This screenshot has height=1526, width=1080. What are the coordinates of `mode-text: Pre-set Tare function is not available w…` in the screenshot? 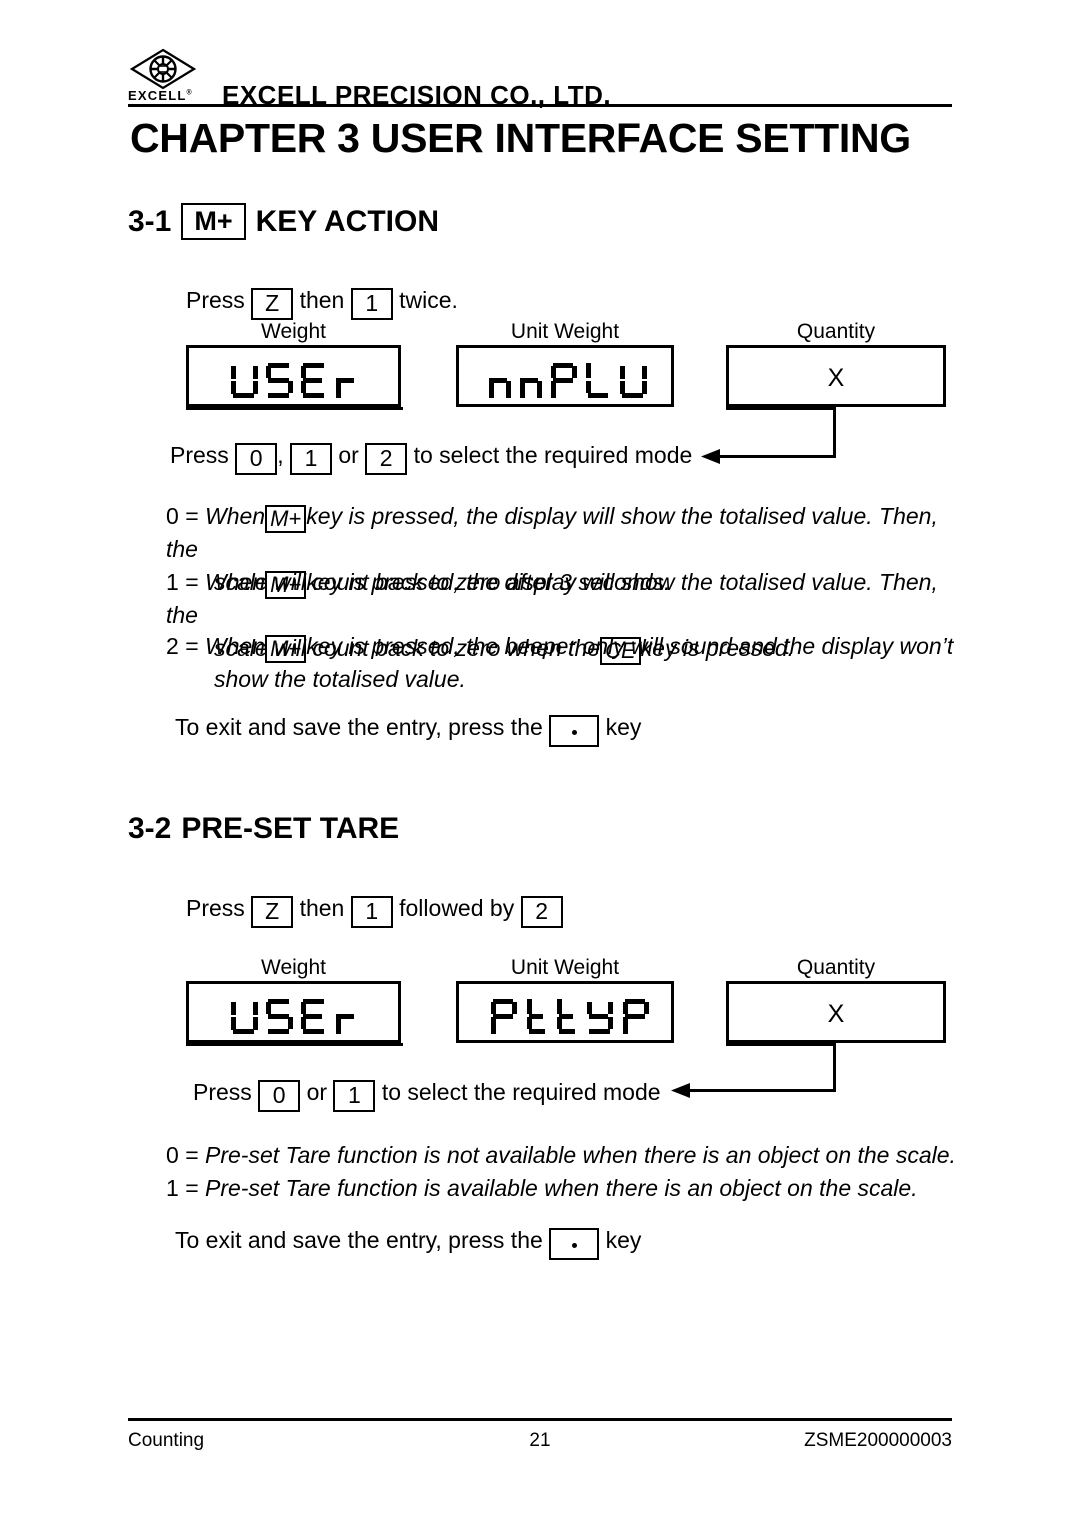 It's located at (580, 1155).